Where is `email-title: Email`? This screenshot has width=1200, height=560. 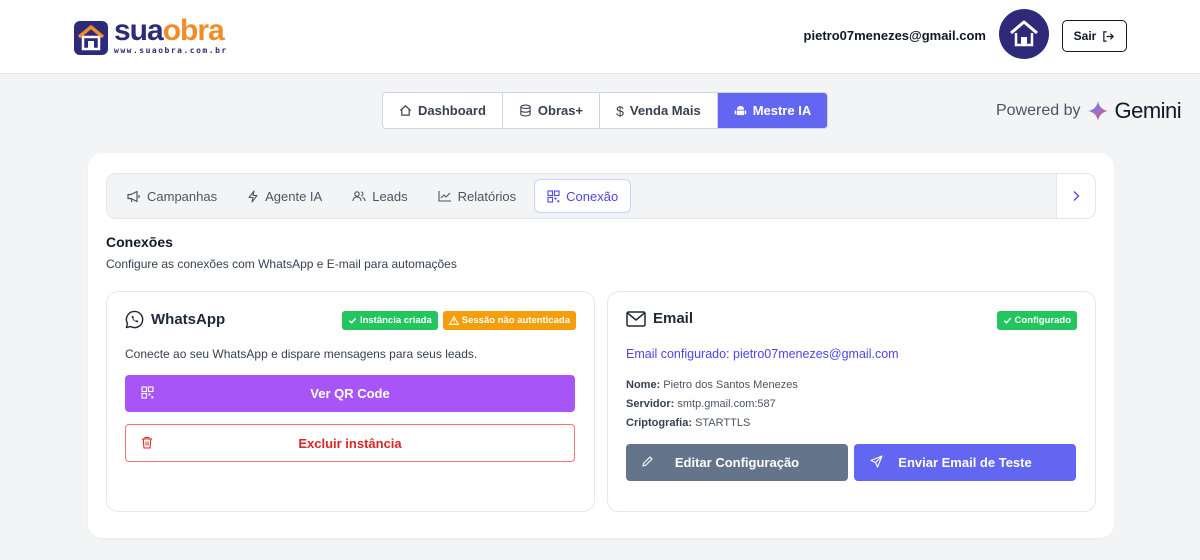 email-title: Email is located at coordinates (673, 318).